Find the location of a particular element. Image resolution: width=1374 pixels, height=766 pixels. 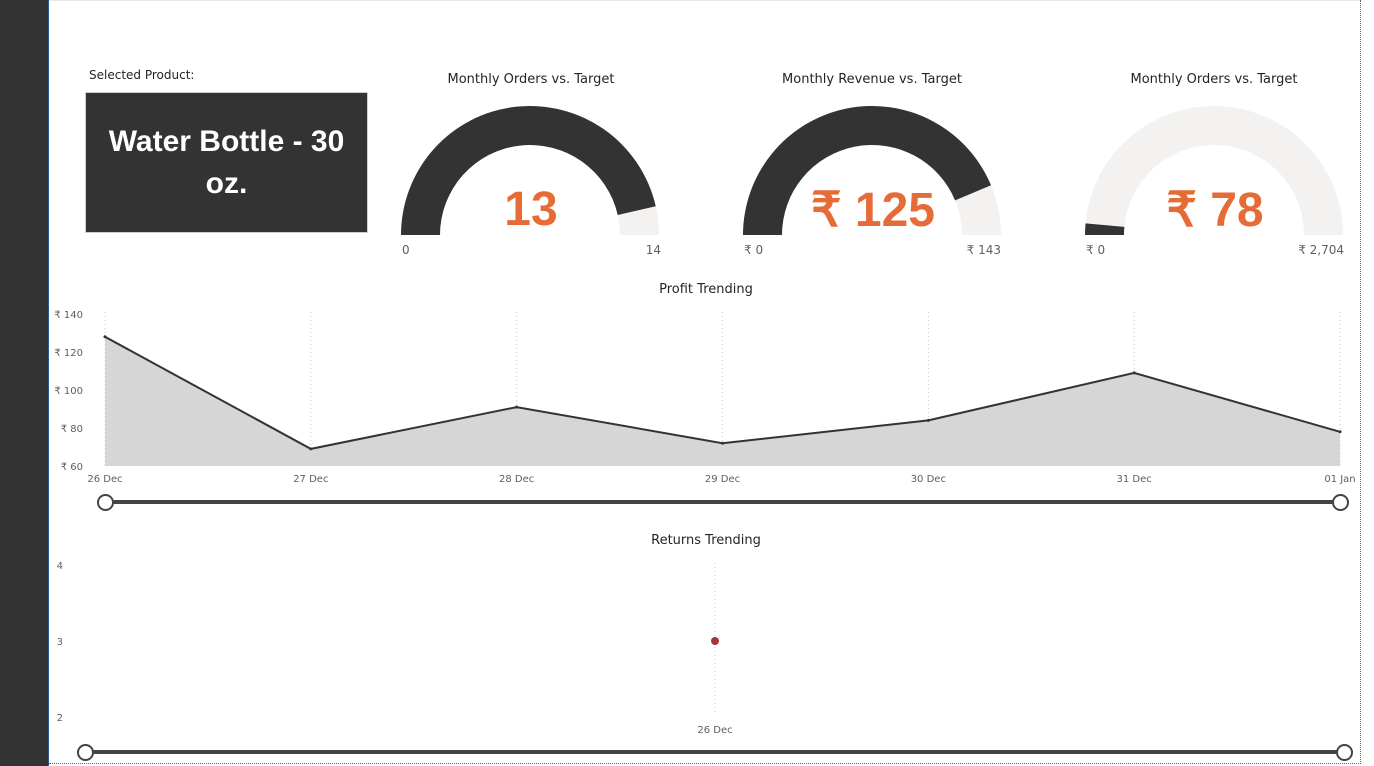

returns-ytick-label: 2 is located at coordinates (60, 718).